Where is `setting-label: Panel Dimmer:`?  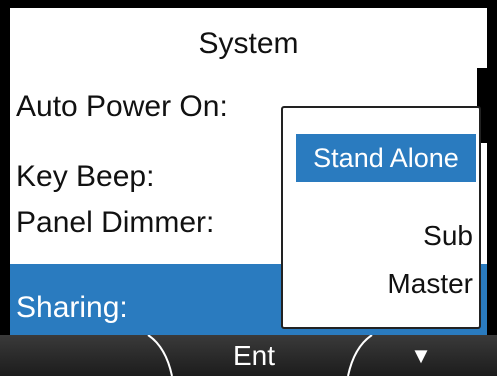 setting-label: Panel Dimmer: is located at coordinates (115, 222).